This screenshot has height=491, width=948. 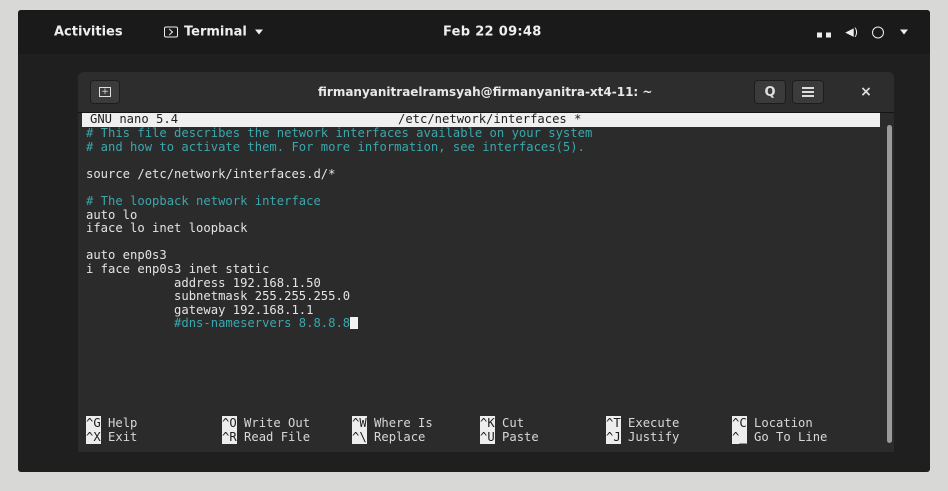 I want to click on buffer-line-text: auto enp0s3, so click(x=126, y=255).